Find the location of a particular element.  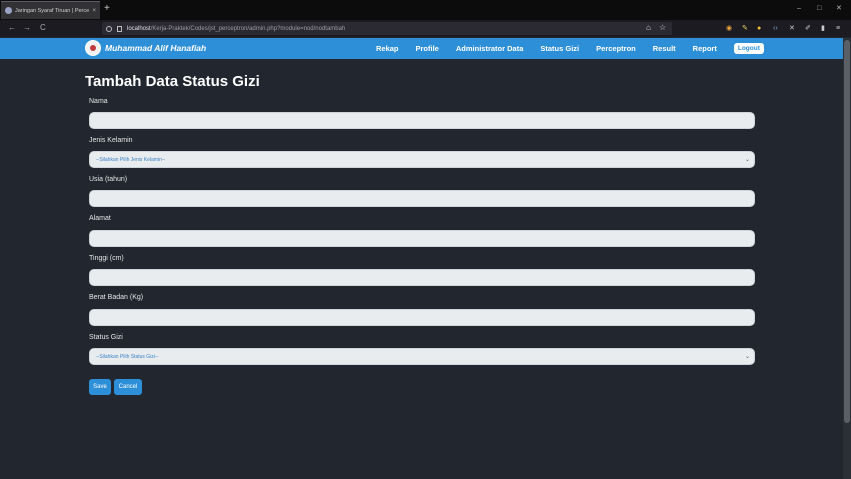

berat-badan-label: Berat Badan (Kg) is located at coordinates (116, 297).